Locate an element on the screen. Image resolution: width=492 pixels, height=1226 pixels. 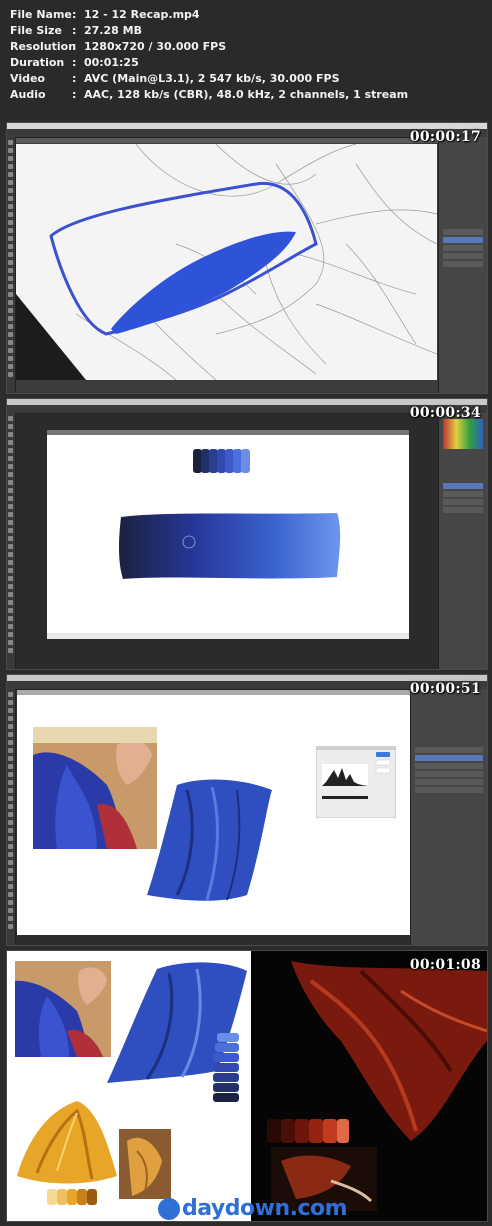
audio-label: Audio is located at coordinates (28, 94).